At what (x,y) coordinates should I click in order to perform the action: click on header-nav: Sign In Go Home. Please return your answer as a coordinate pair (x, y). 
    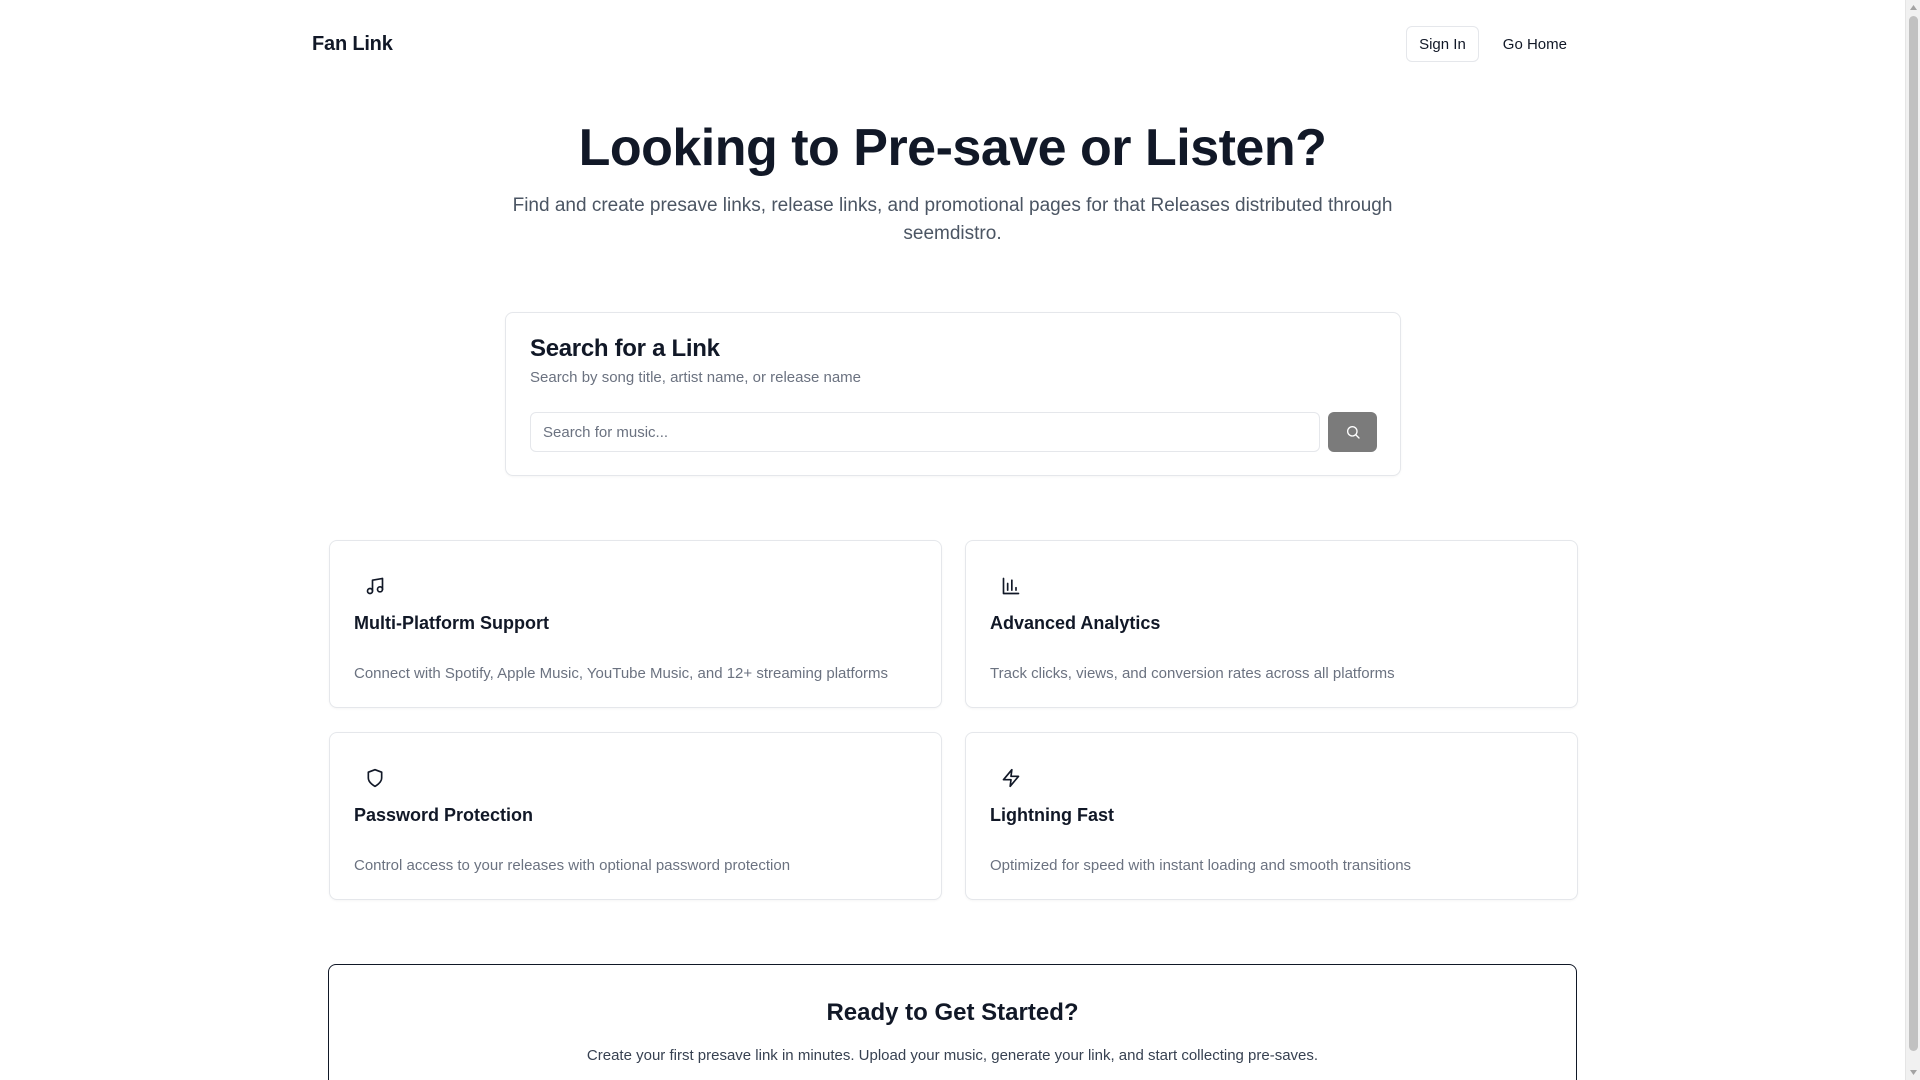
    Looking at the image, I should click on (1491, 44).